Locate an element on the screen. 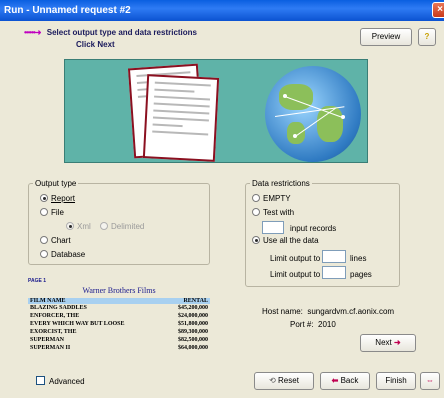 The image size is (444, 398). close-icon: × is located at coordinates (440, 9).